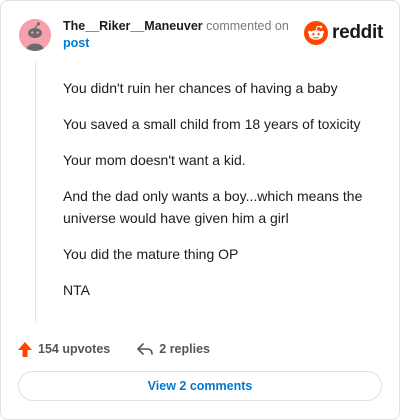  I want to click on replies-button: 2 replies, so click(173, 349).